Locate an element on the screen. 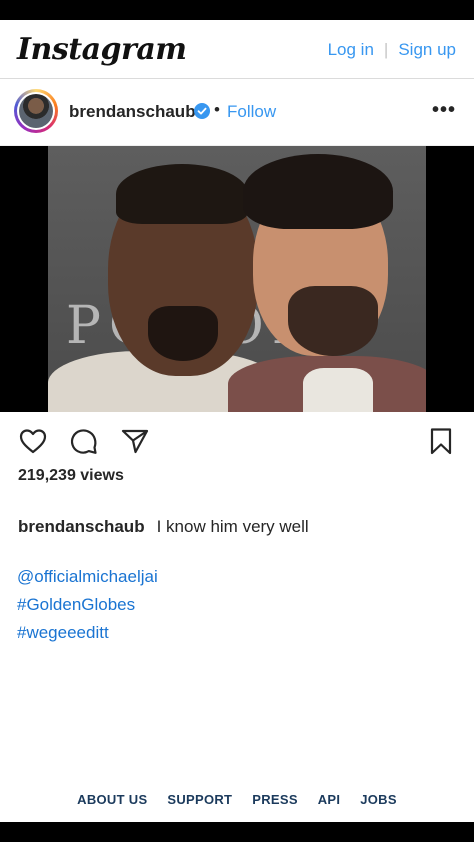 This screenshot has width=474, height=842. mention-link: @officialmichaeljai is located at coordinates (87, 577).